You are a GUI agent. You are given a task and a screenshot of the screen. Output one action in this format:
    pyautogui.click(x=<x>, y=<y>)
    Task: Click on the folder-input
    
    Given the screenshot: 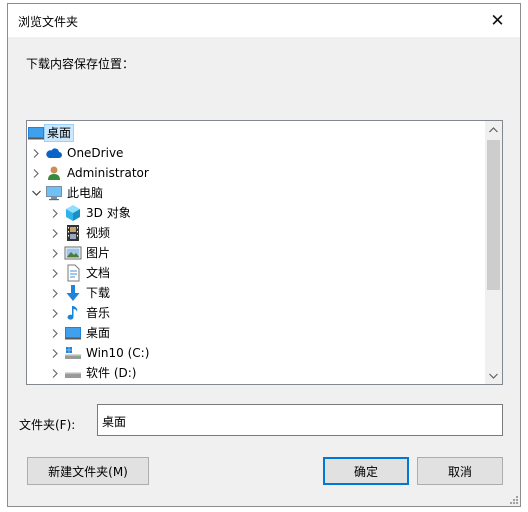 What is the action you would take?
    pyautogui.click(x=300, y=420)
    